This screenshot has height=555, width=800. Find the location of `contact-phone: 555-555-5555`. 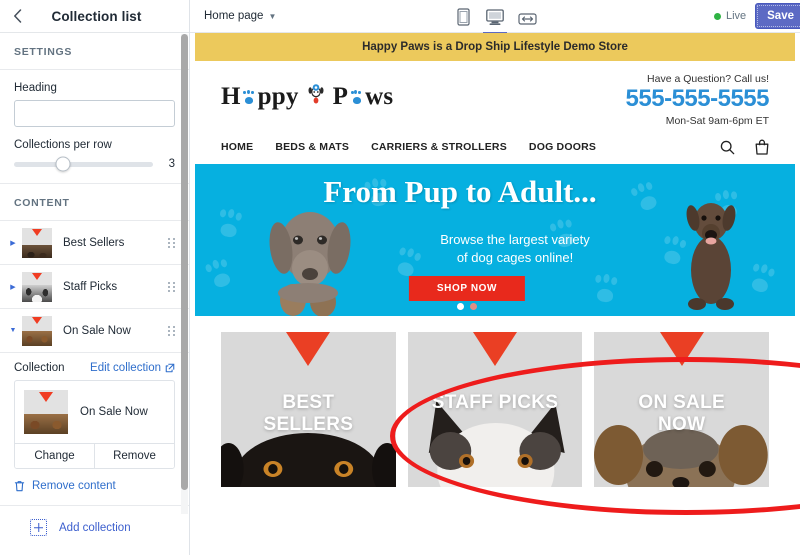

contact-phone: 555-555-5555 is located at coordinates (698, 98).